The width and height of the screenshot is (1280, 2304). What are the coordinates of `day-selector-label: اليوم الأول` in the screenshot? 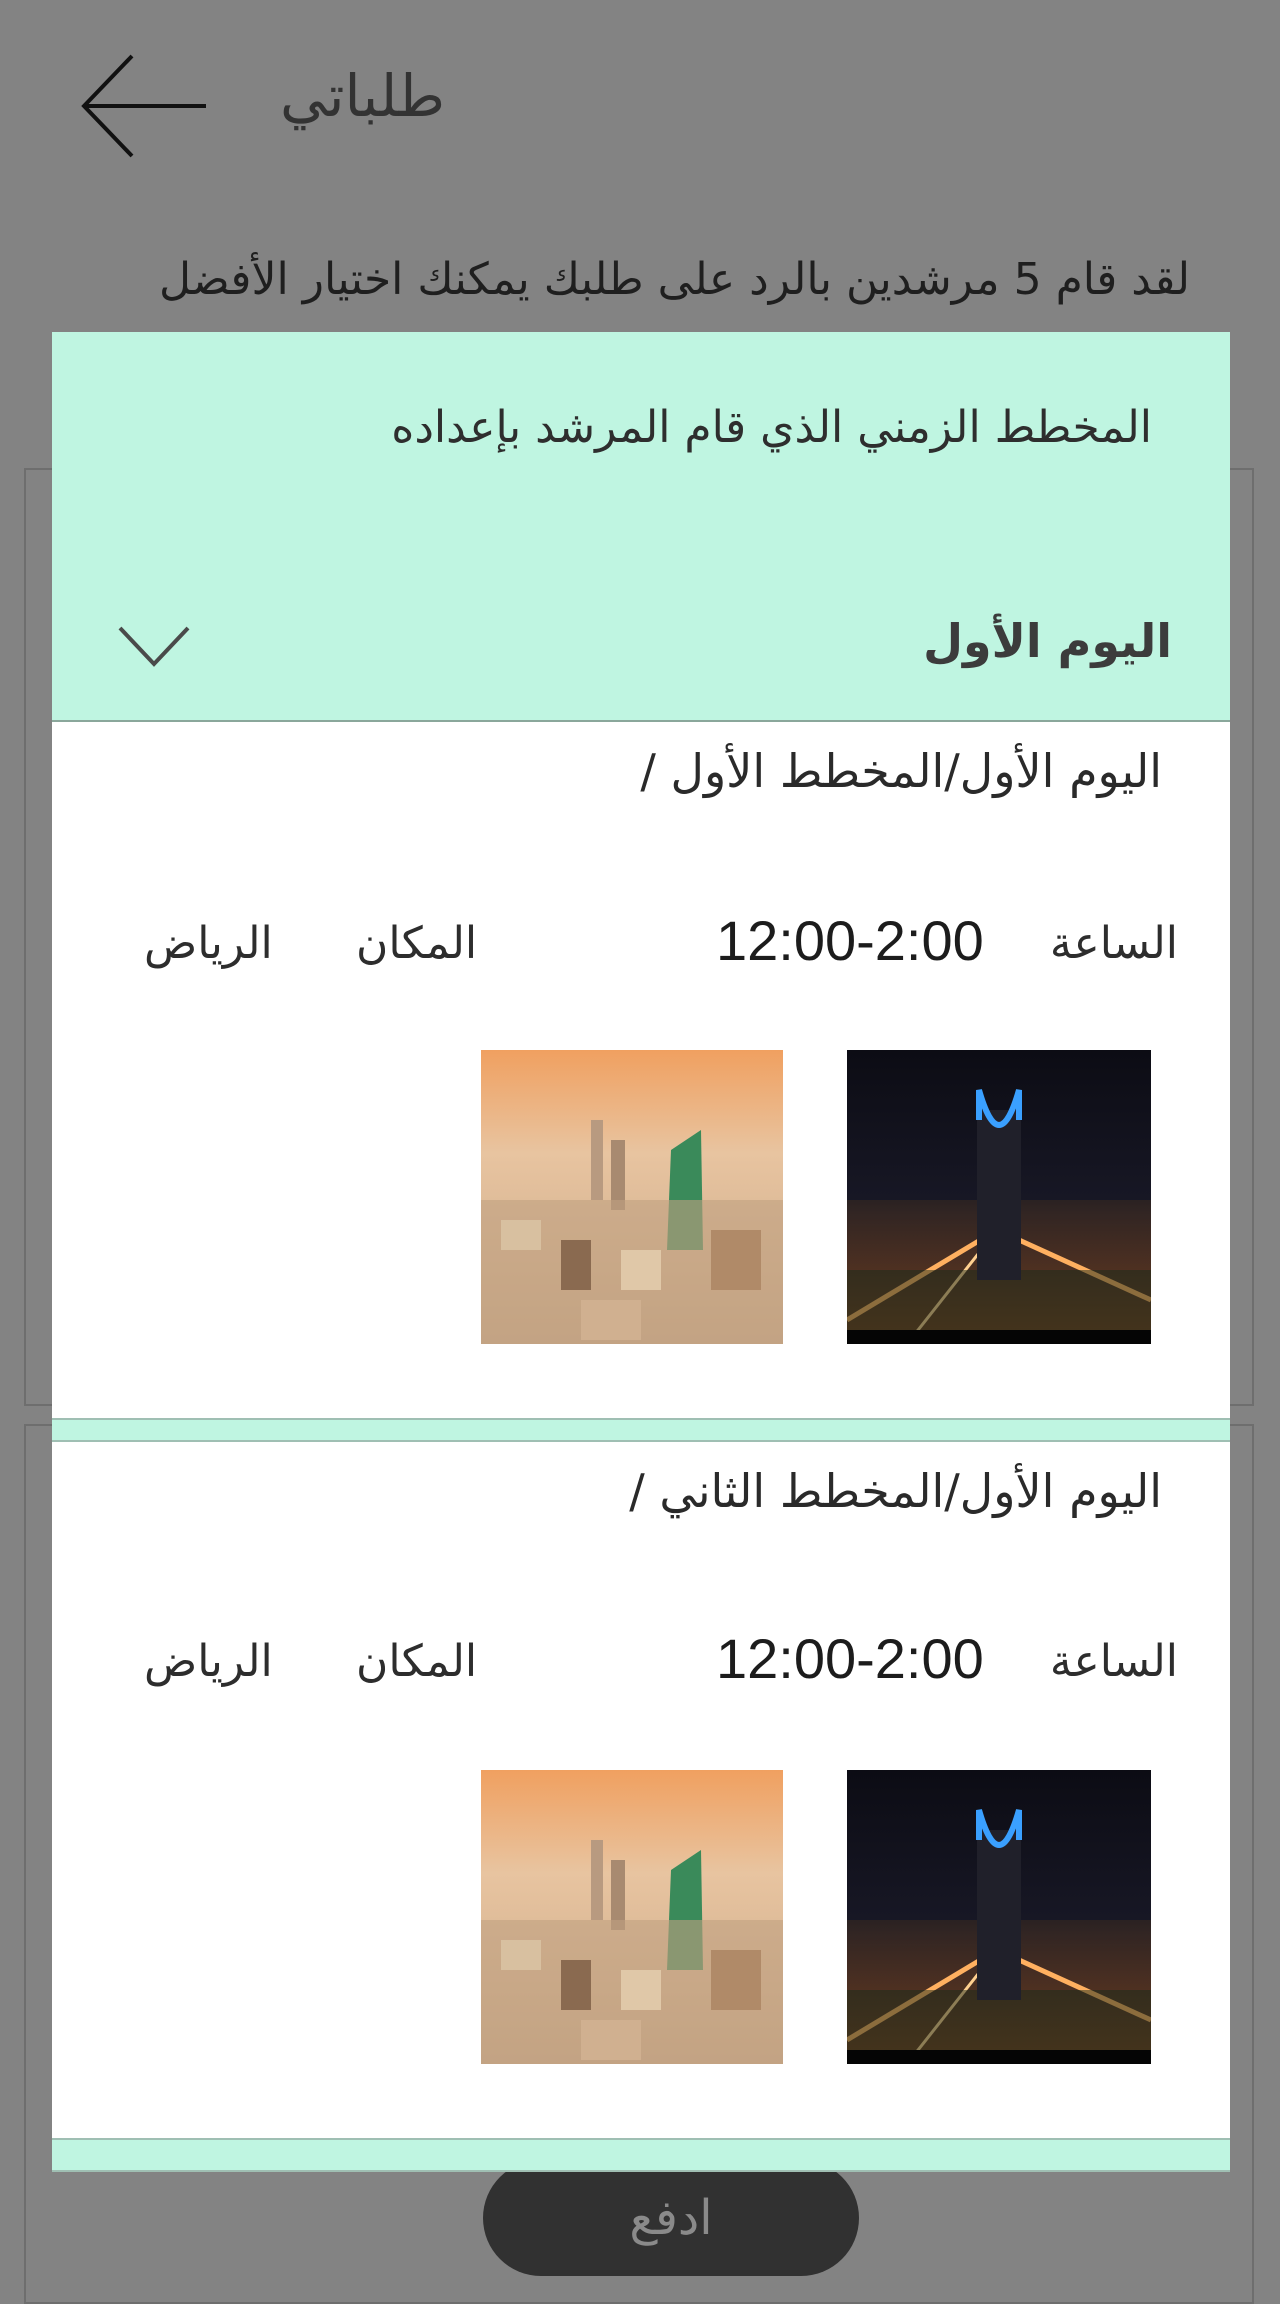 It's located at (1047, 641).